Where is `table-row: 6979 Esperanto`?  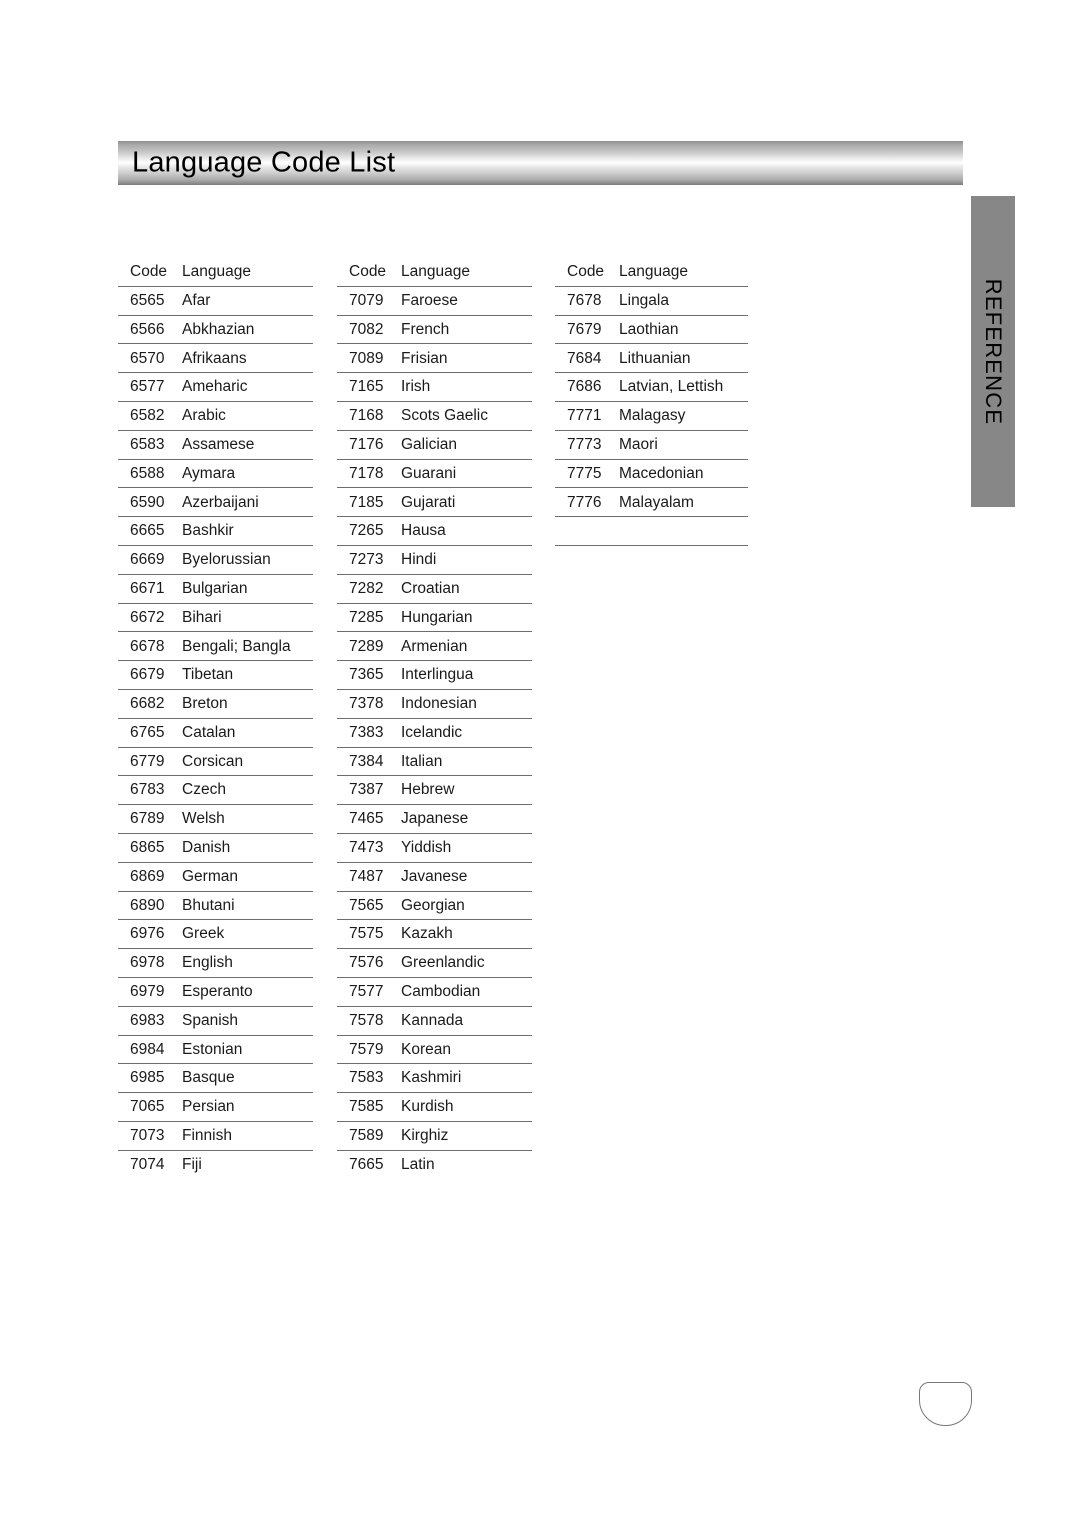
table-row: 6979 Esperanto is located at coordinates (215, 992).